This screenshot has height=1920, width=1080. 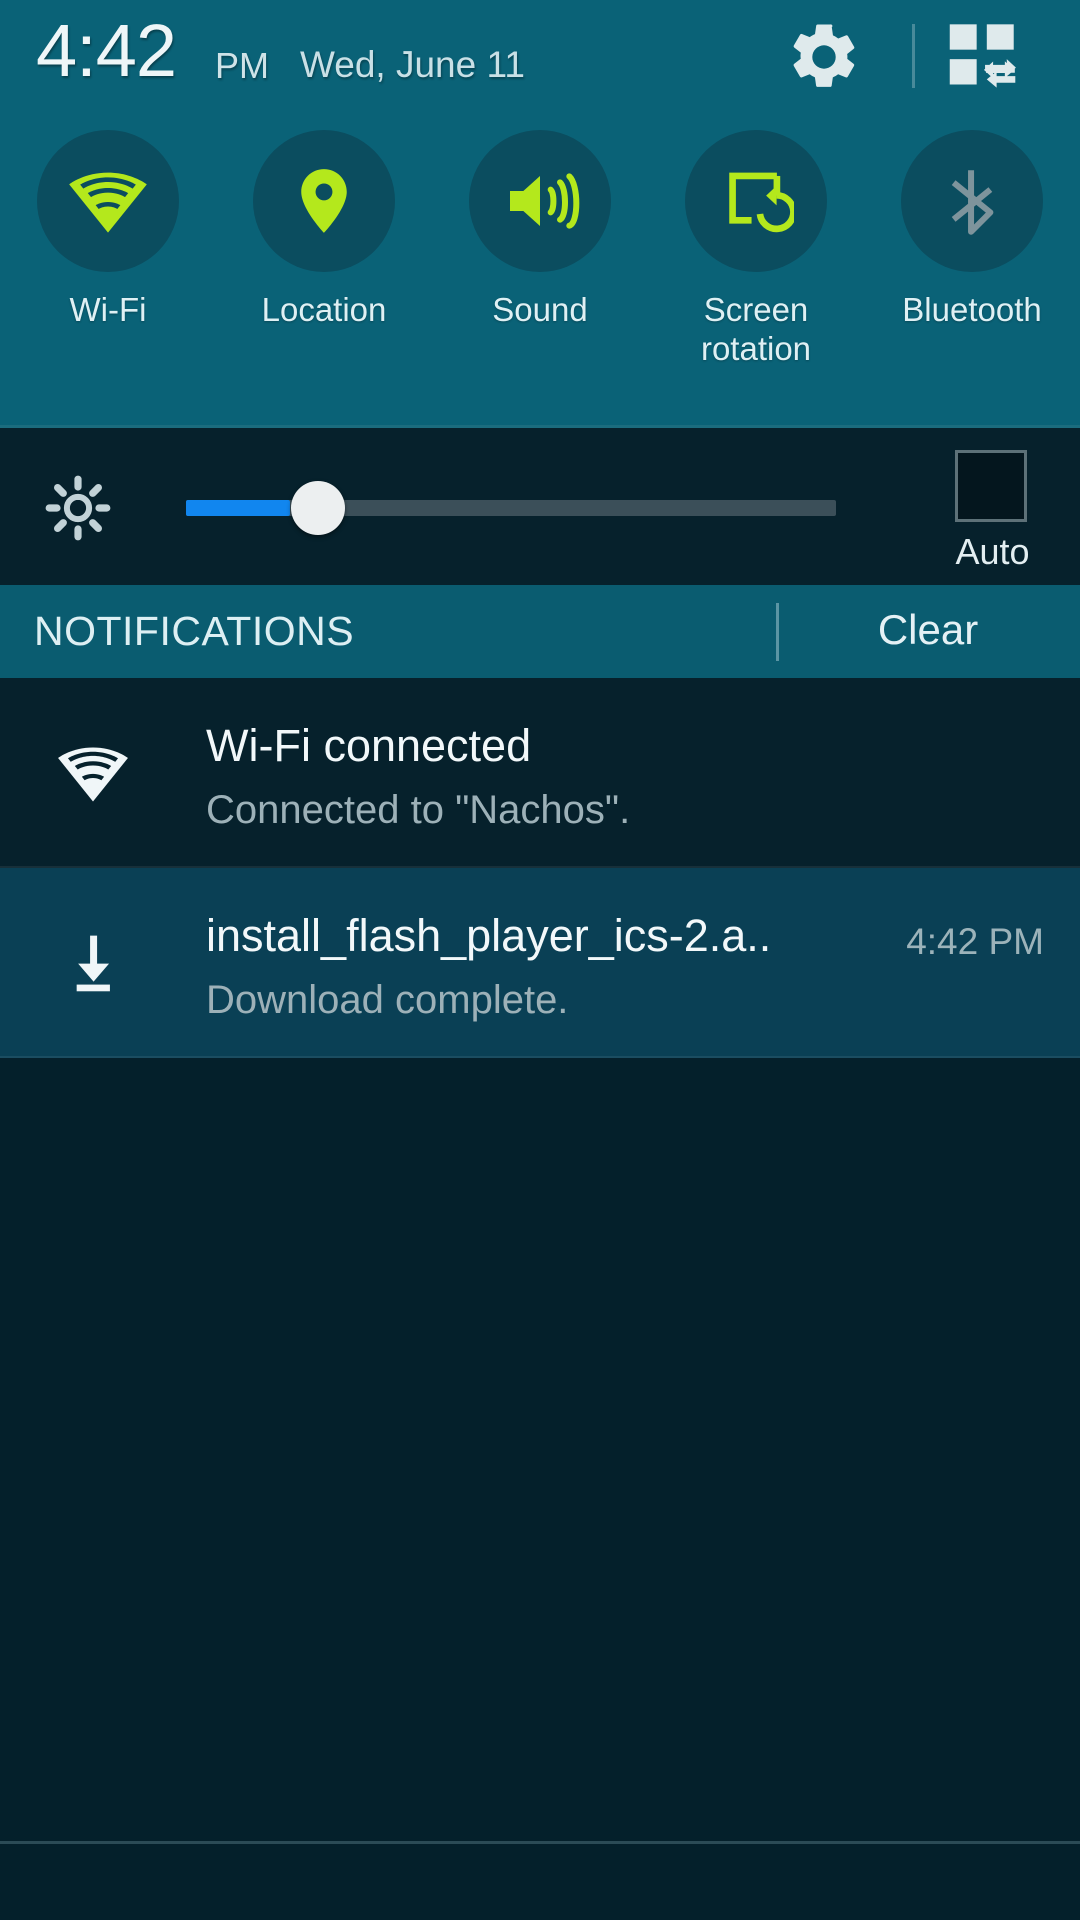 What do you see at coordinates (756, 329) in the screenshot?
I see `toggle-screen-rotation-label: Screen rotation` at bounding box center [756, 329].